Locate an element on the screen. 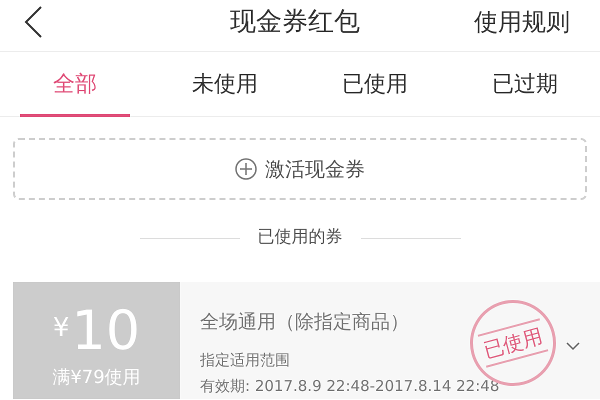  currency-symbol: ¥ is located at coordinates (61, 328).